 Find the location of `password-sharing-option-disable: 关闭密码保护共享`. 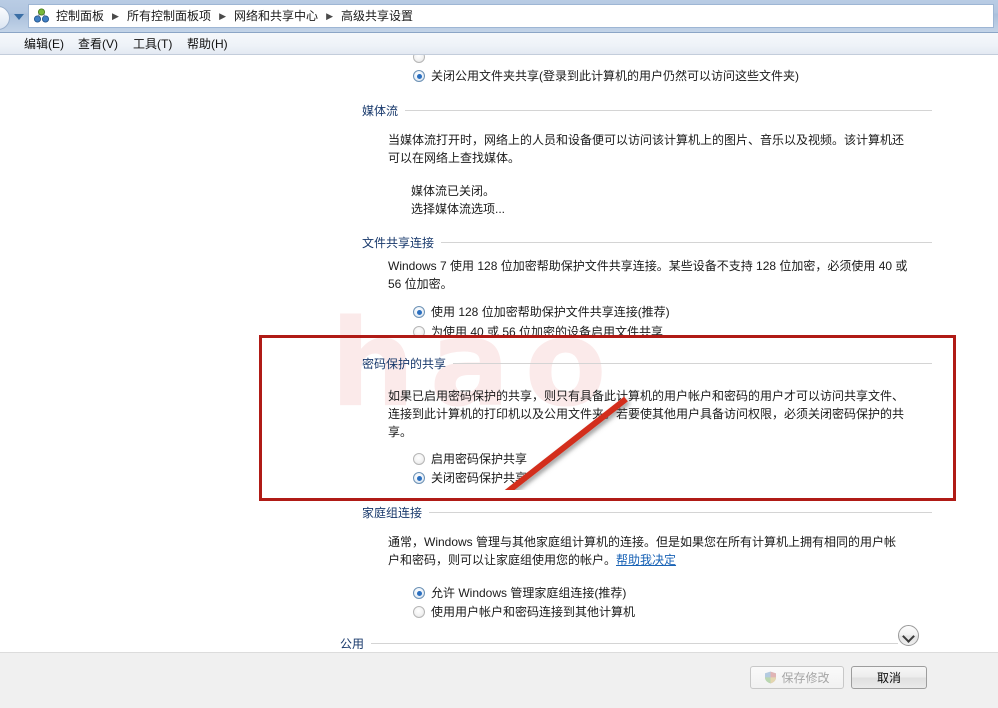

password-sharing-option-disable: 关闭密码保护共享 is located at coordinates (470, 478).